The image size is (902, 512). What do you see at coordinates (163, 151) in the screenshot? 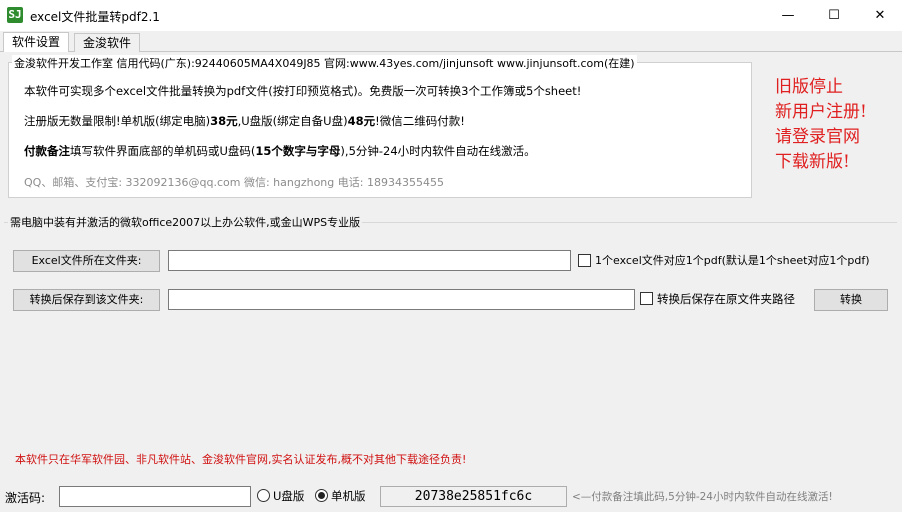
I see `payment-note-text-a: 填写软件界面底部的单机码或U盘码(` at bounding box center [163, 151].